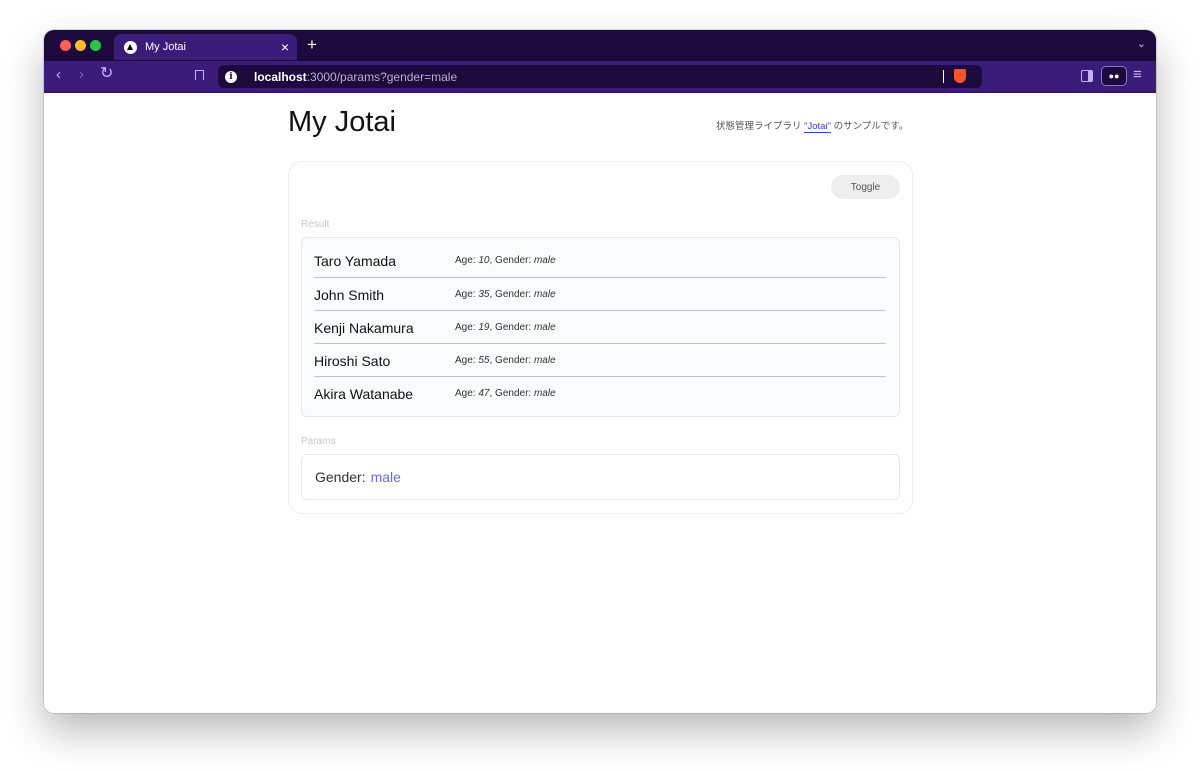 Image resolution: width=1200 pixels, height=771 pixels. I want to click on person-name: Taro Yamada, so click(355, 260).